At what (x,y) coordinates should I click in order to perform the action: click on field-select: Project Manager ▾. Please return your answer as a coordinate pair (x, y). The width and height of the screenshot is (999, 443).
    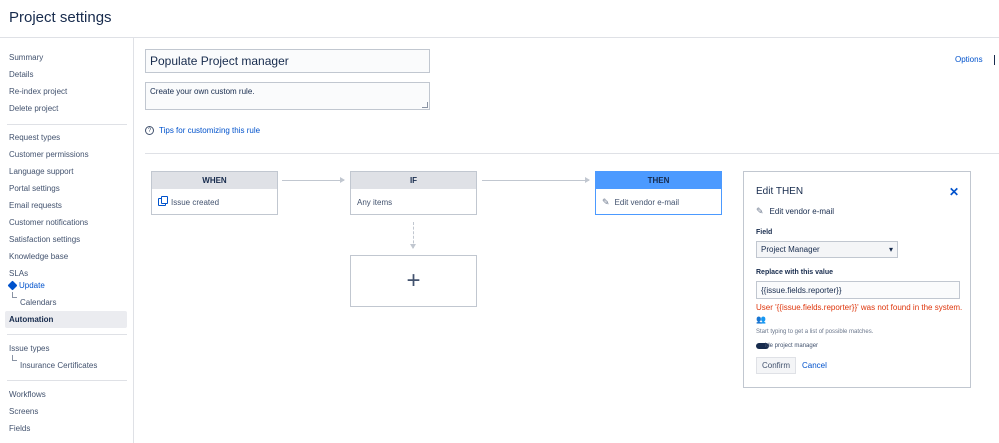
    Looking at the image, I should click on (827, 249).